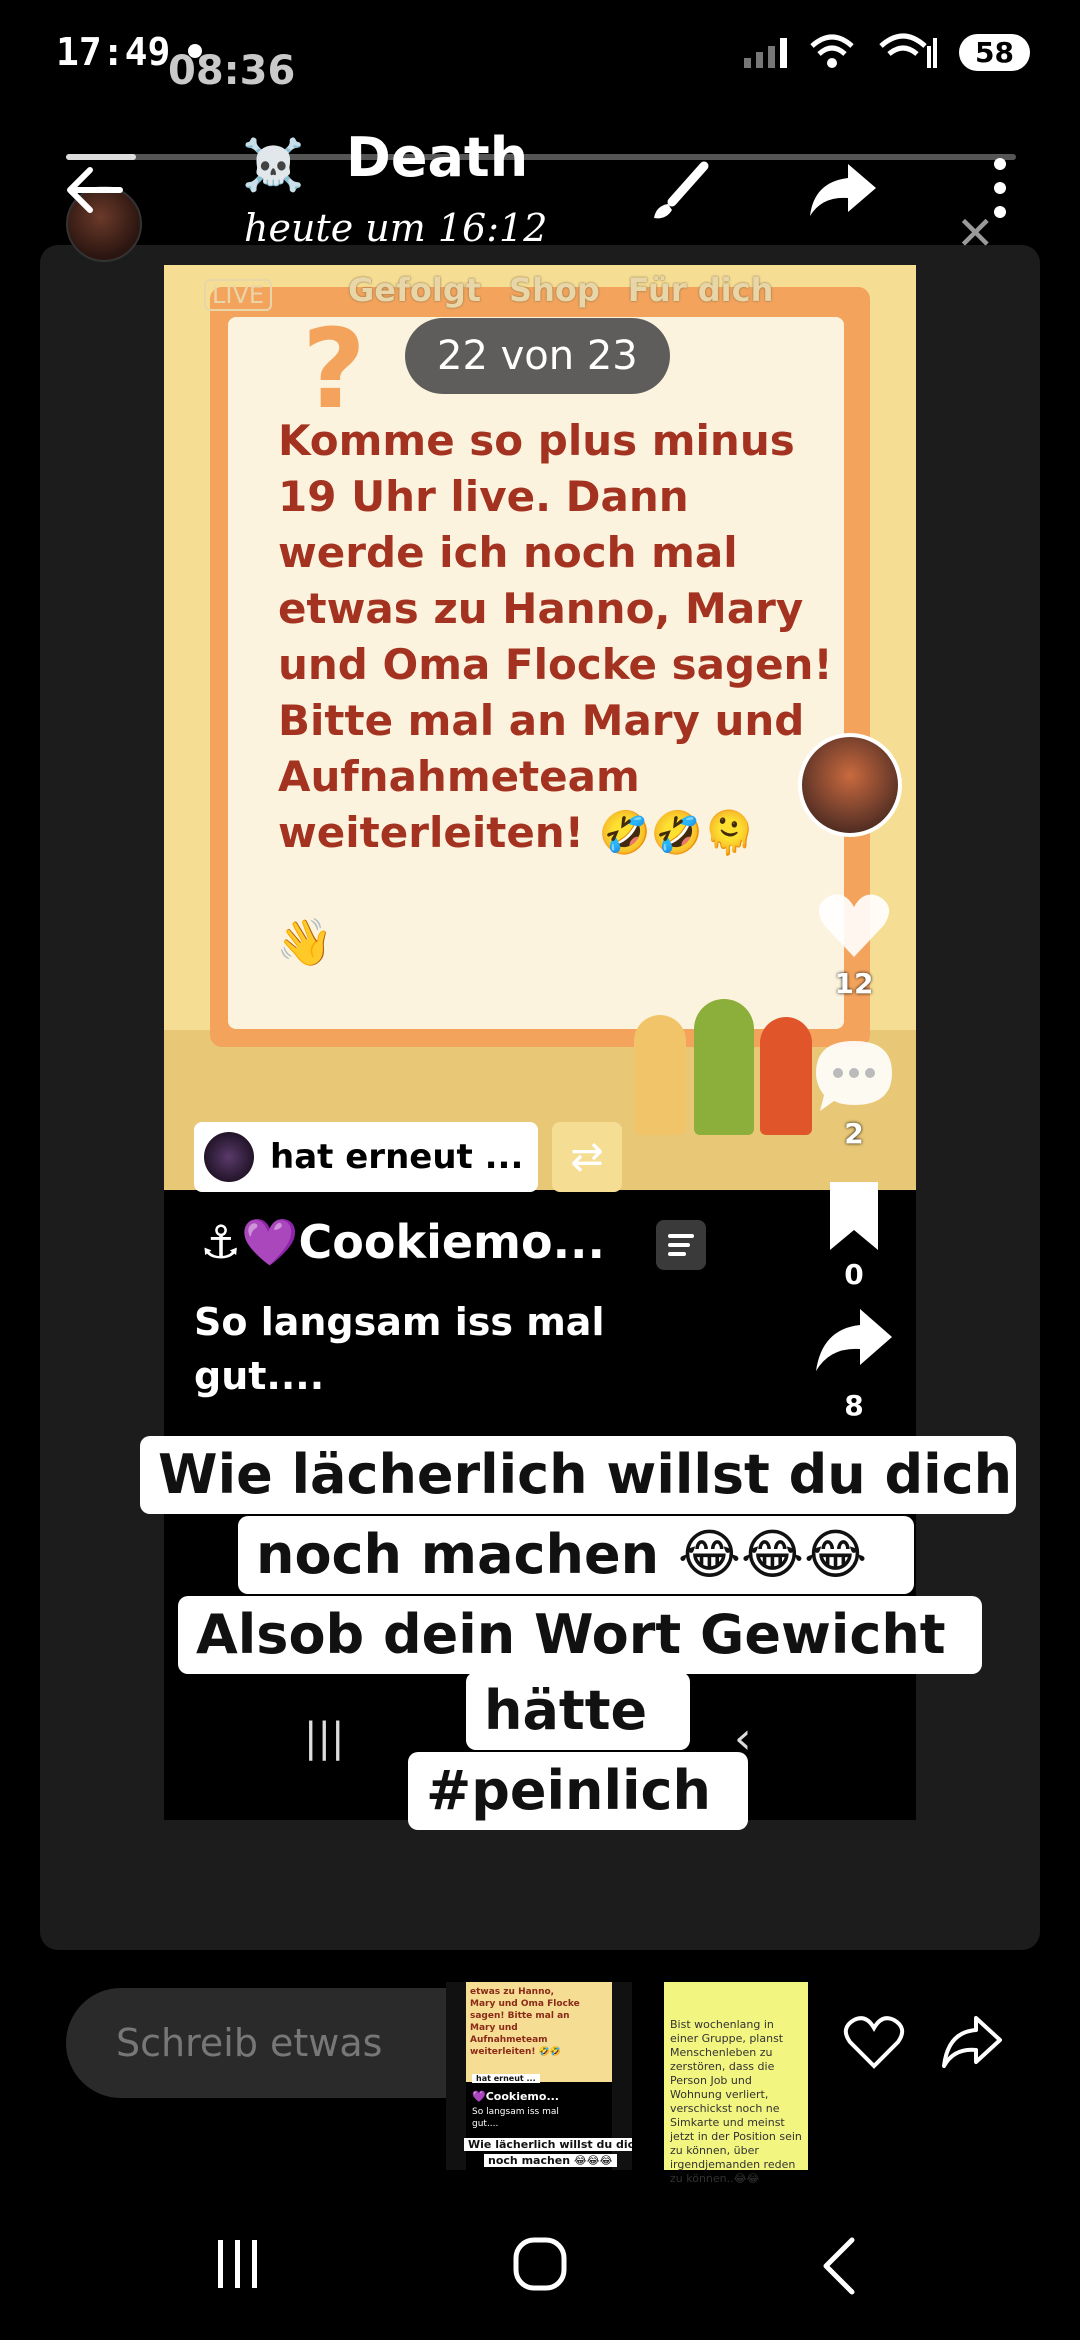 Image resolution: width=1080 pixels, height=2340 pixels. Describe the element at coordinates (587, 1157) in the screenshot. I see `repost-icon: ⇄` at that location.